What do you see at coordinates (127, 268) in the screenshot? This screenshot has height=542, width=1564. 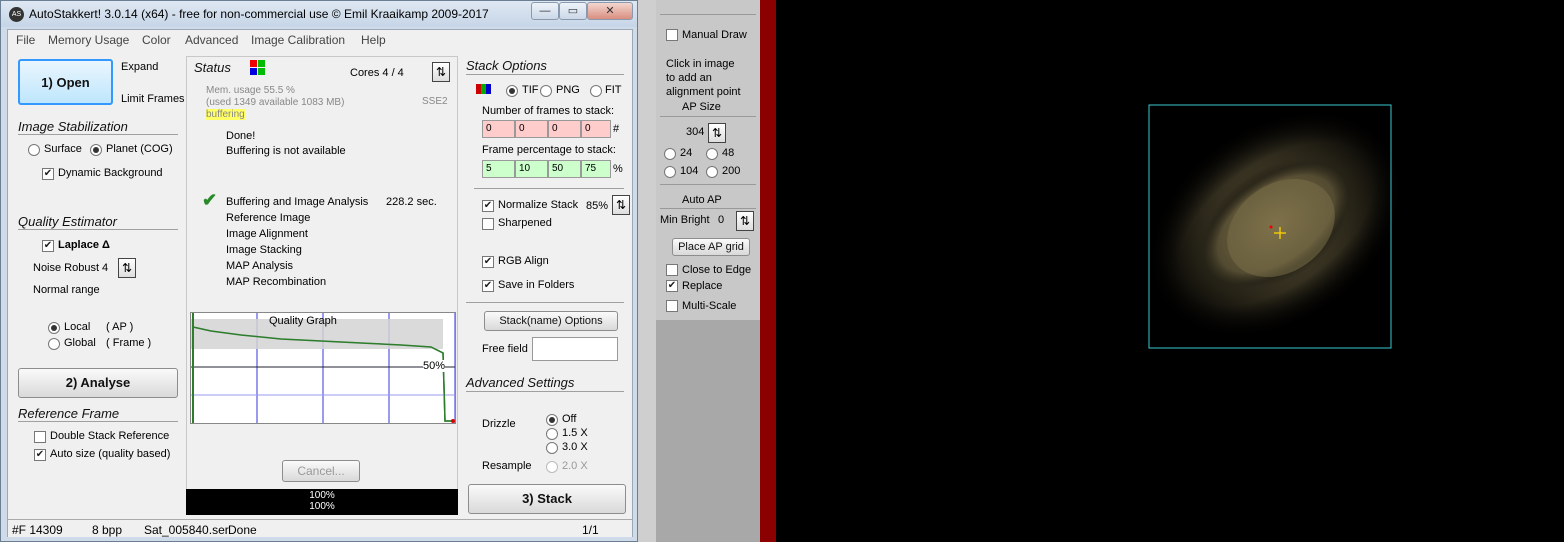 I see `noise-robust-stepper: ⇅` at bounding box center [127, 268].